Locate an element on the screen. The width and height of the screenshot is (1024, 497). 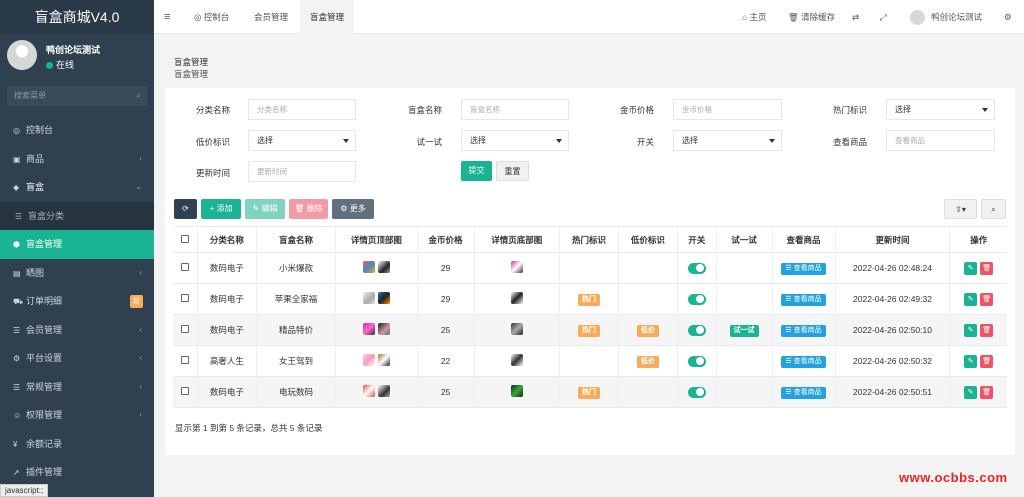
clear-cache-button: 🗑 清除缓存 is located at coordinates (811, 17).